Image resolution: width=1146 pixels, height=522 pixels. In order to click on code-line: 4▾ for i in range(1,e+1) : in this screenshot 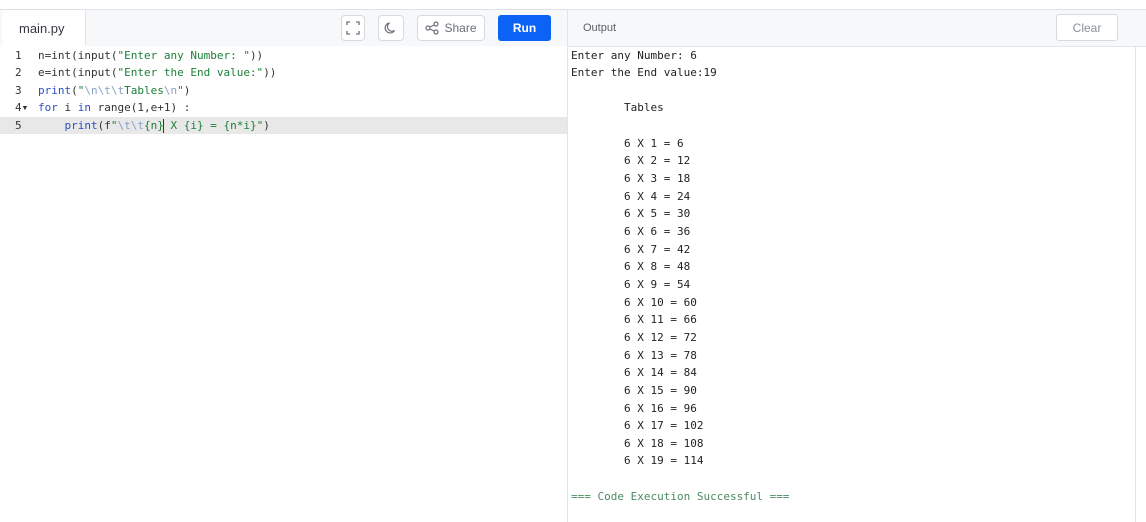, I will do `click(283, 107)`.